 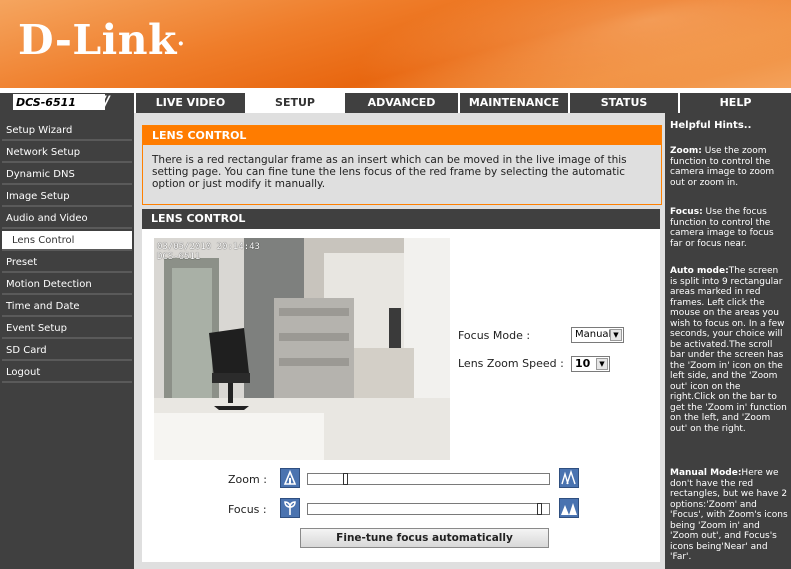 I want to click on model-name: DCS-6511, so click(x=59, y=102).